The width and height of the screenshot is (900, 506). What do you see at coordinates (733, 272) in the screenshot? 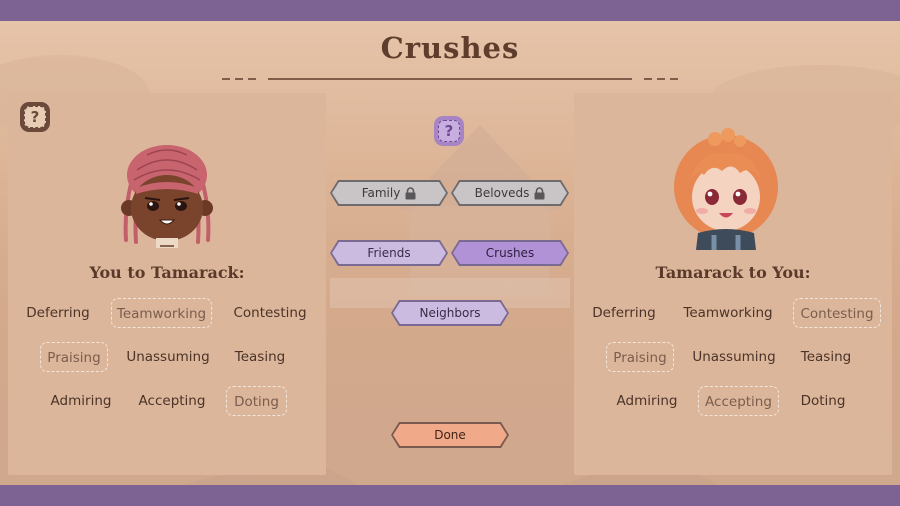
I see `right-panel-heading: Tamarack to You:` at bounding box center [733, 272].